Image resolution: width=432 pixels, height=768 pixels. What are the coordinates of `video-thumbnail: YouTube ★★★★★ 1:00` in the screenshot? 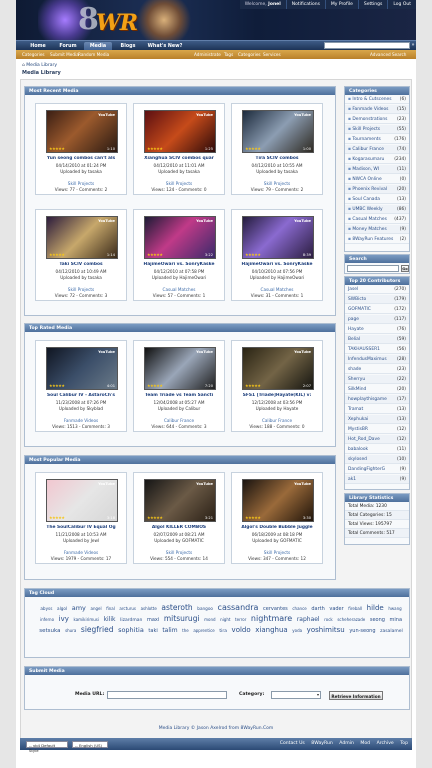 It's located at (278, 131).